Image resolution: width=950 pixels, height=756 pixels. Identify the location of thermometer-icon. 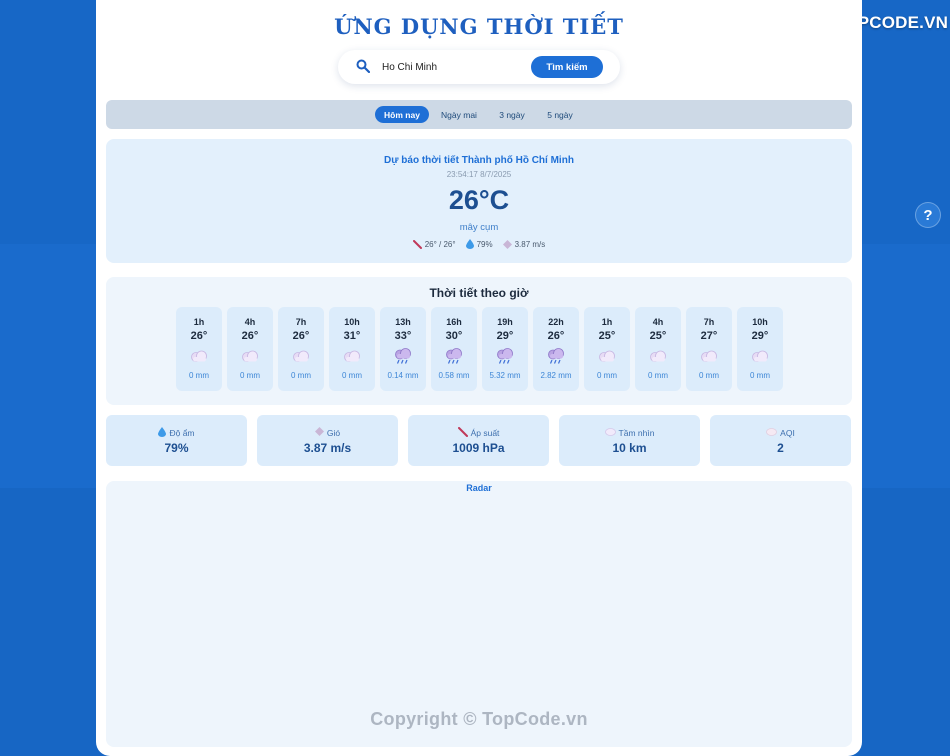
(417, 244).